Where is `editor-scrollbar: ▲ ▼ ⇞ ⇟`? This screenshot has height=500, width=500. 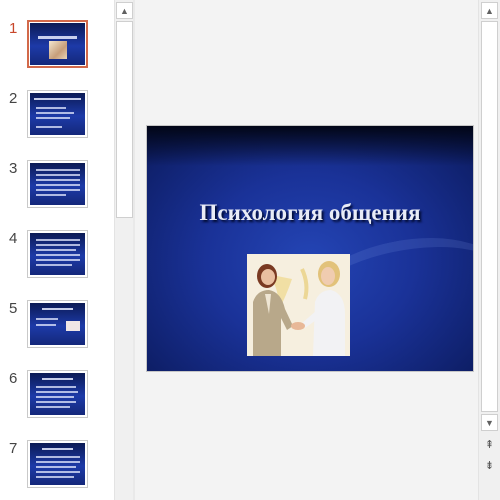
editor-scrollbar: ▲ ▼ ⇞ ⇟ is located at coordinates (489, 250).